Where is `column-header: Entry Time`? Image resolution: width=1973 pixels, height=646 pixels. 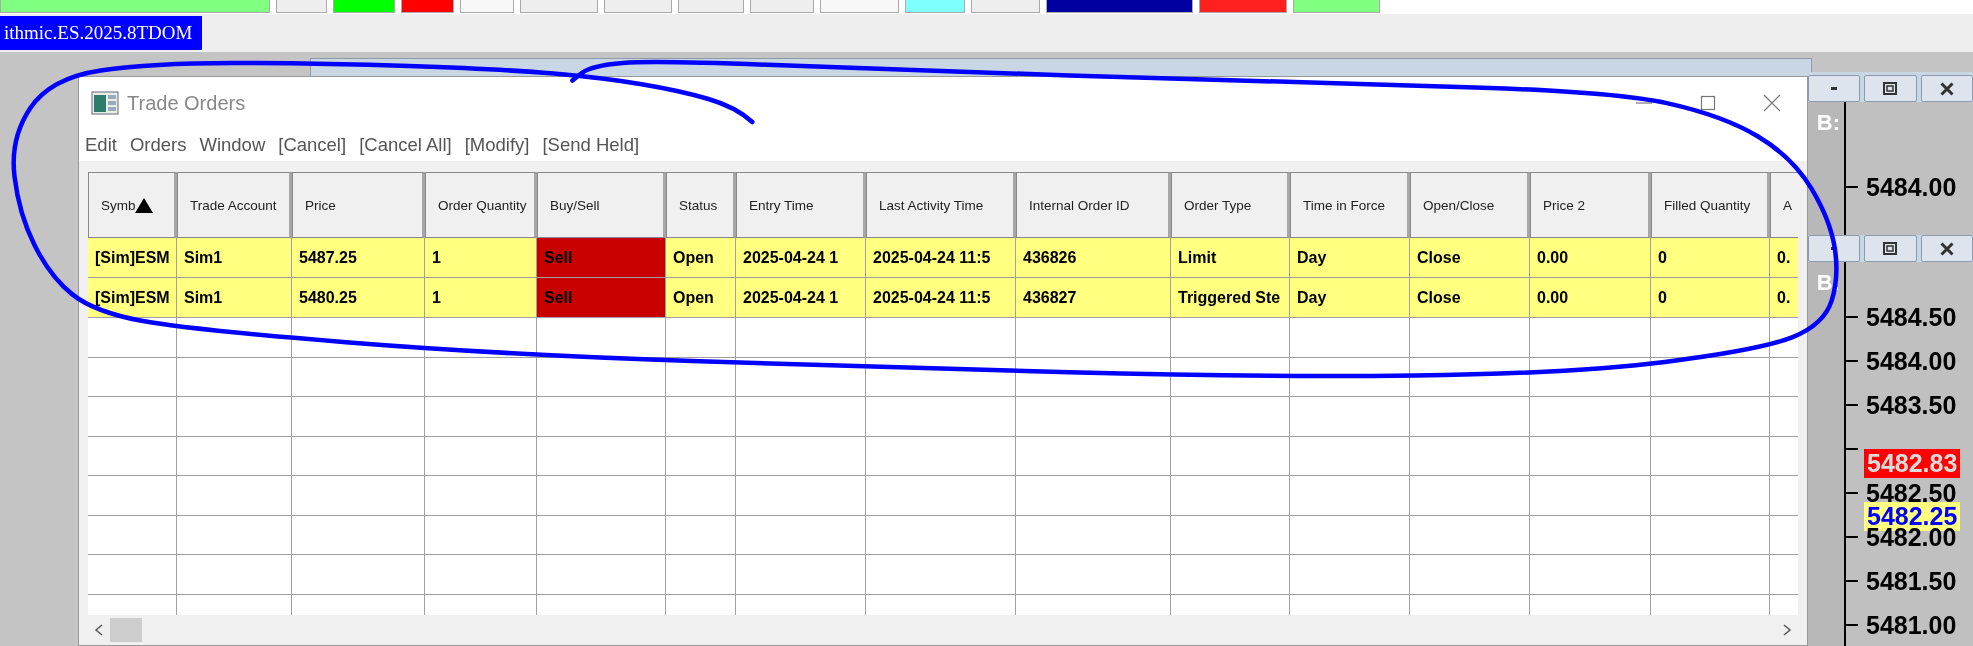 column-header: Entry Time is located at coordinates (801, 205).